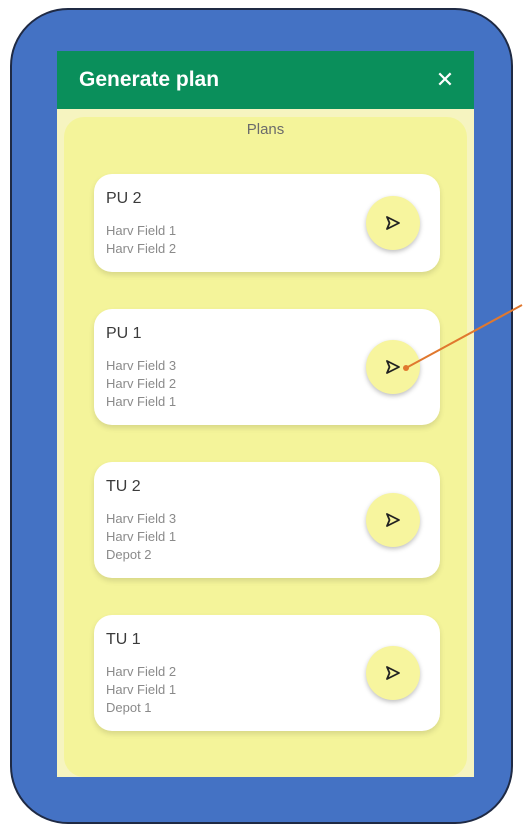  What do you see at coordinates (129, 707) in the screenshot?
I see `plan-stop: Depot 1` at bounding box center [129, 707].